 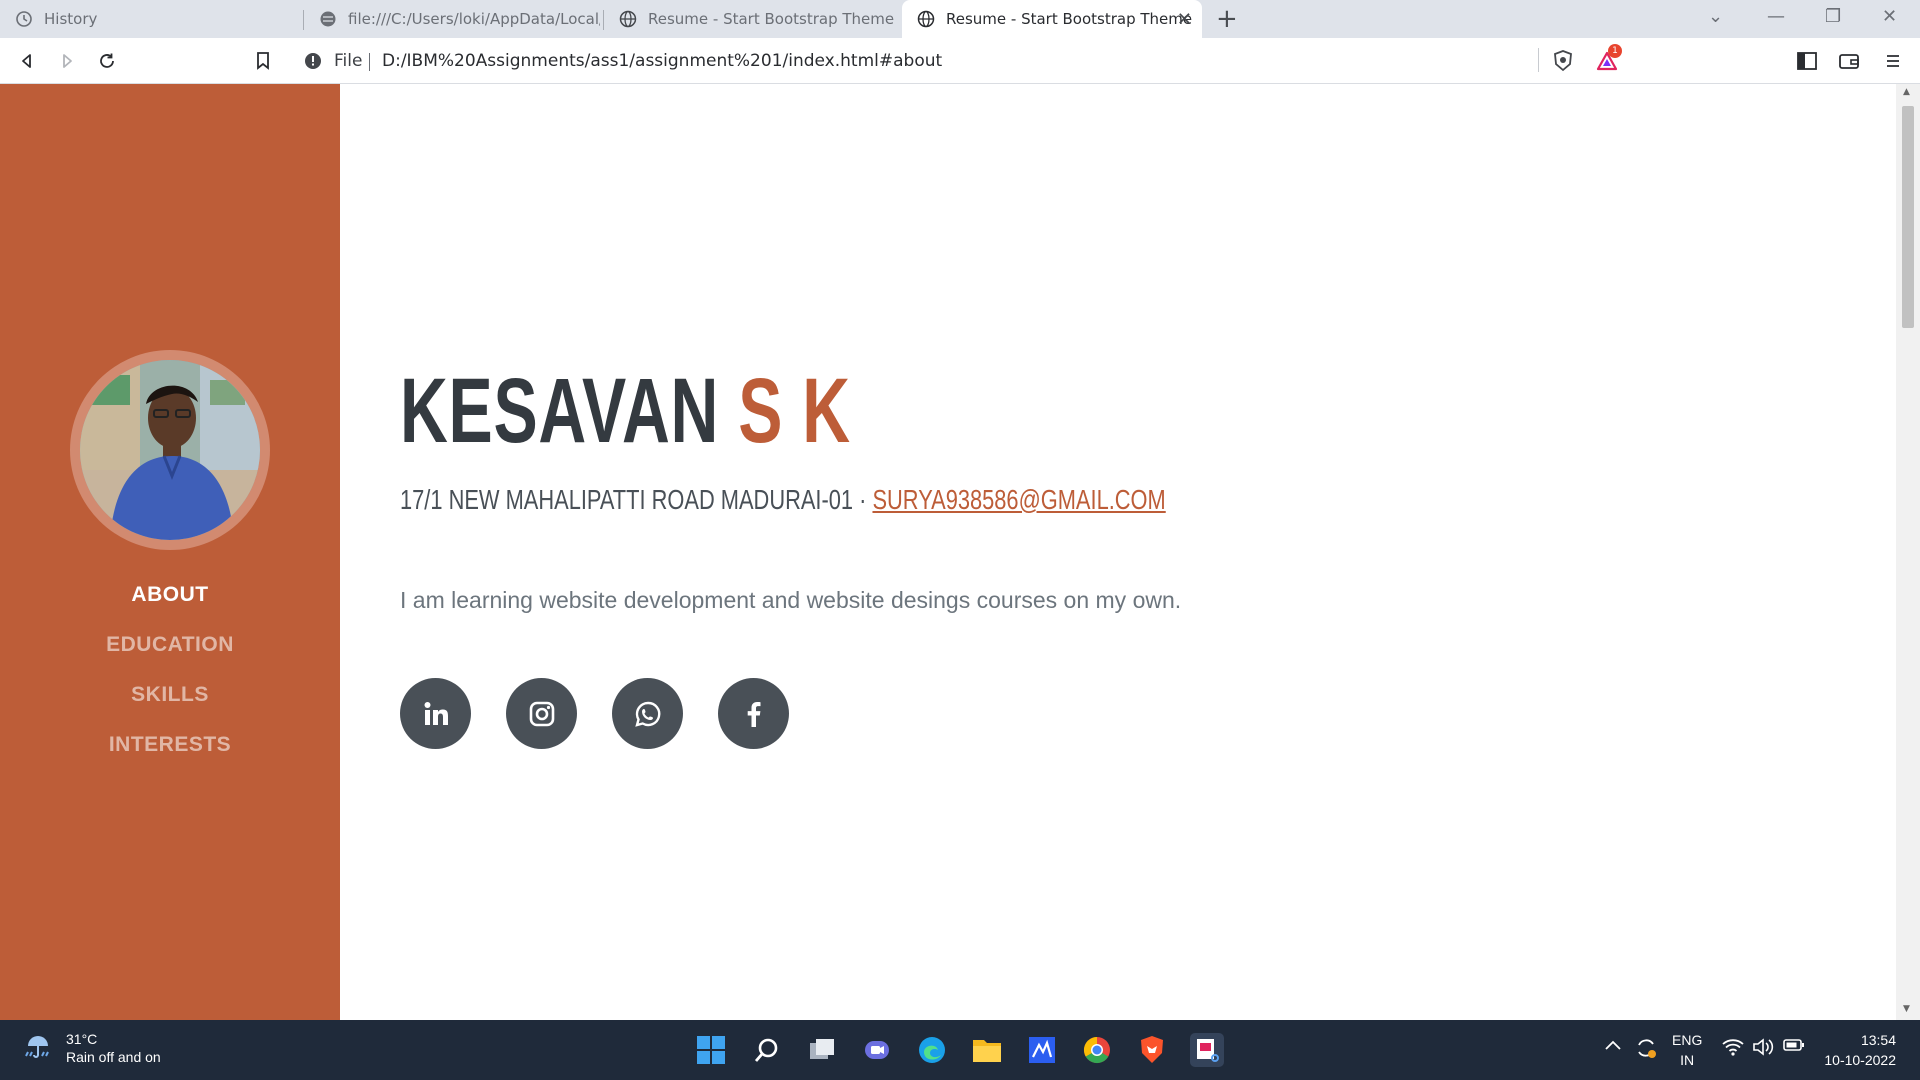 I want to click on rewards-badge: 1, so click(x=1615, y=51).